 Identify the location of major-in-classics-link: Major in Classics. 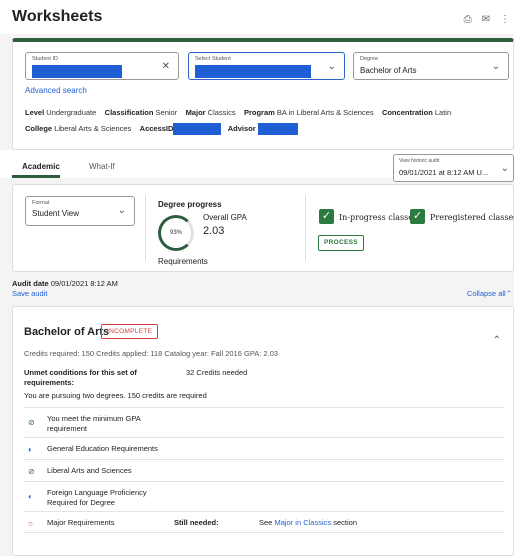
(302, 522).